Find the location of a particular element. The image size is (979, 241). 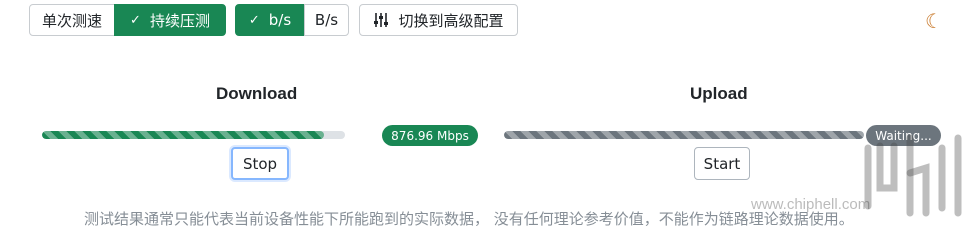

start-label: Start is located at coordinates (722, 163).